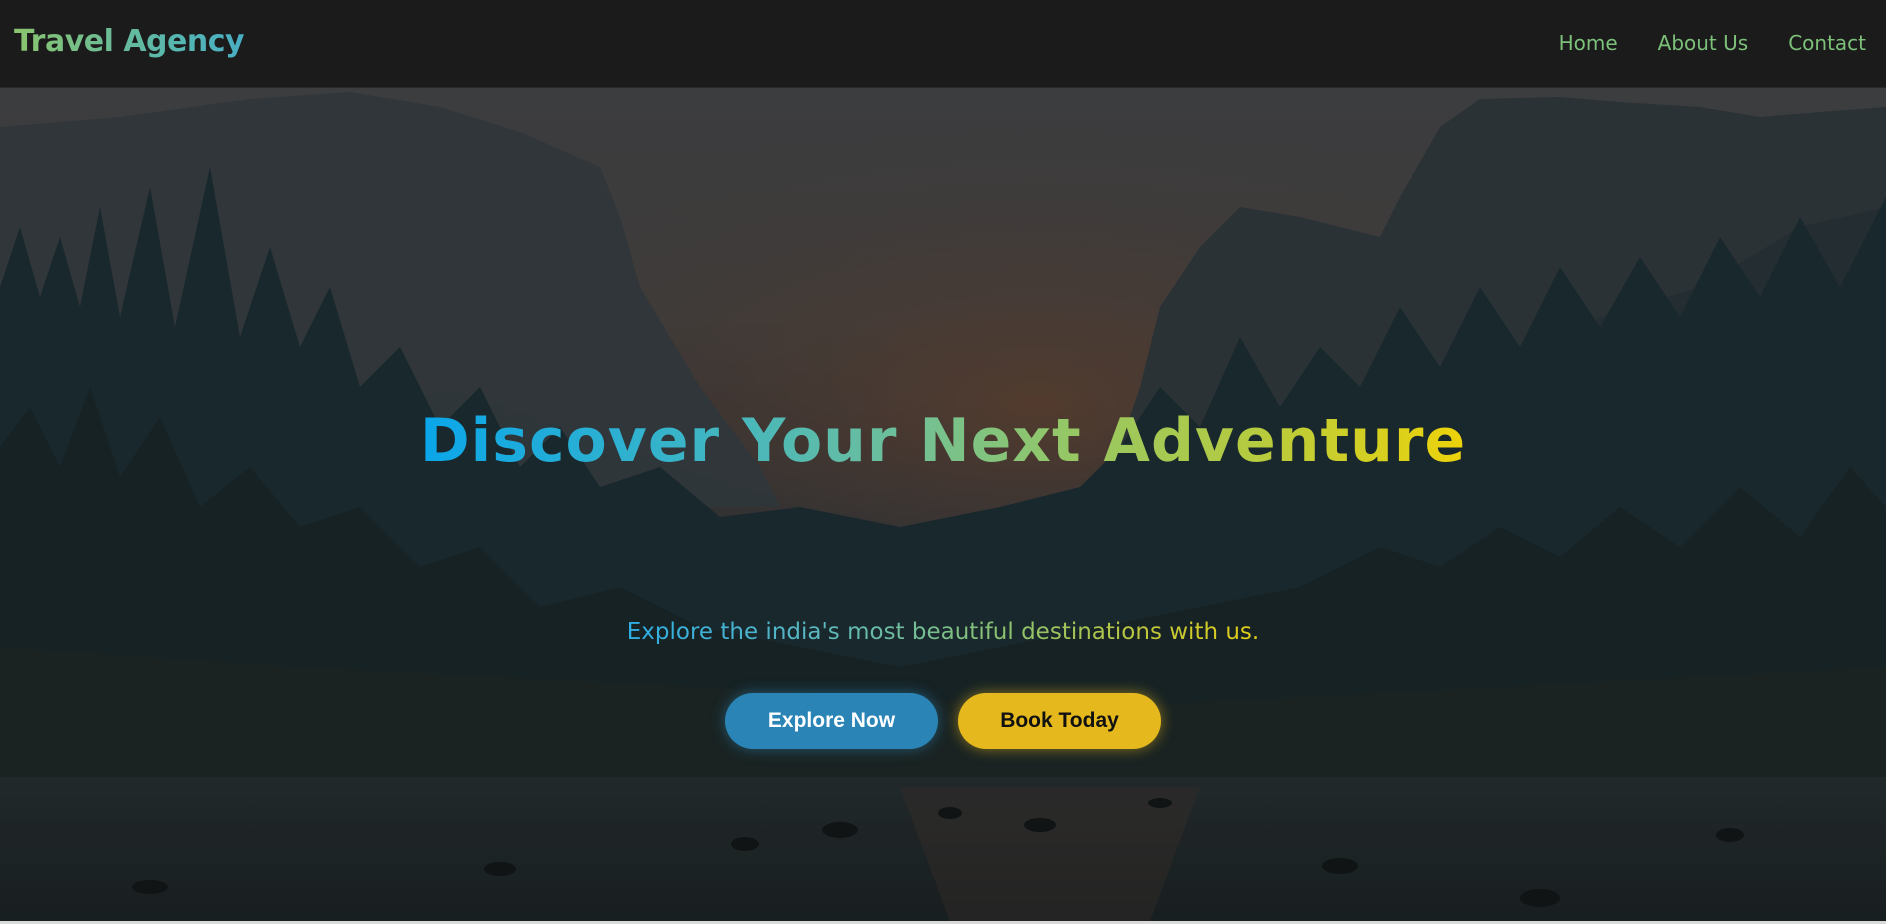  Describe the element at coordinates (1059, 721) in the screenshot. I see `book-today-button: Book Today` at that location.